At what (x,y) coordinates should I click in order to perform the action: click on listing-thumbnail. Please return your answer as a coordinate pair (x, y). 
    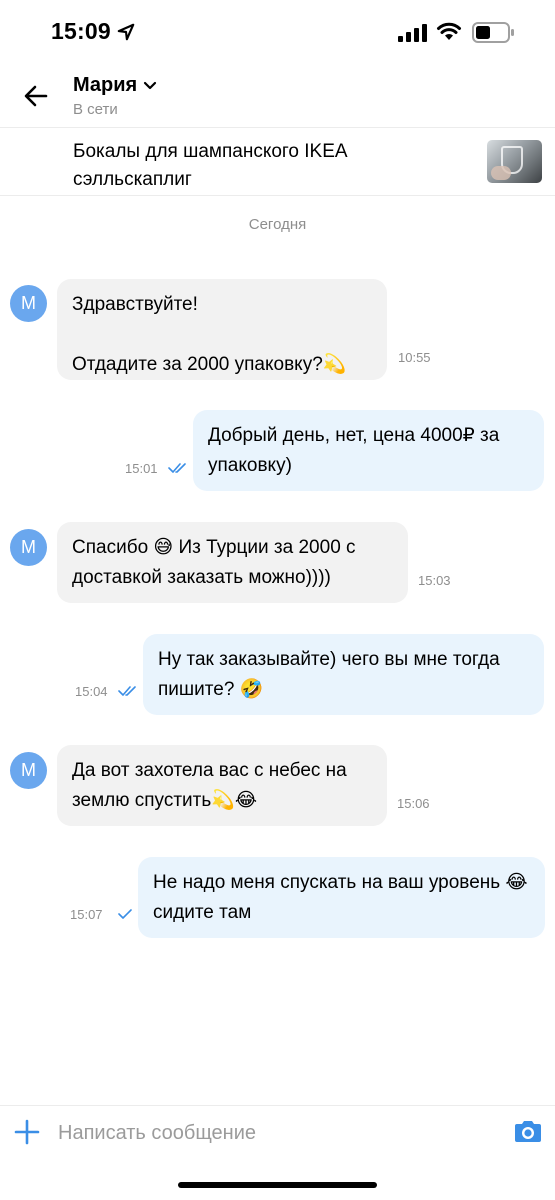
    Looking at the image, I should click on (514, 161).